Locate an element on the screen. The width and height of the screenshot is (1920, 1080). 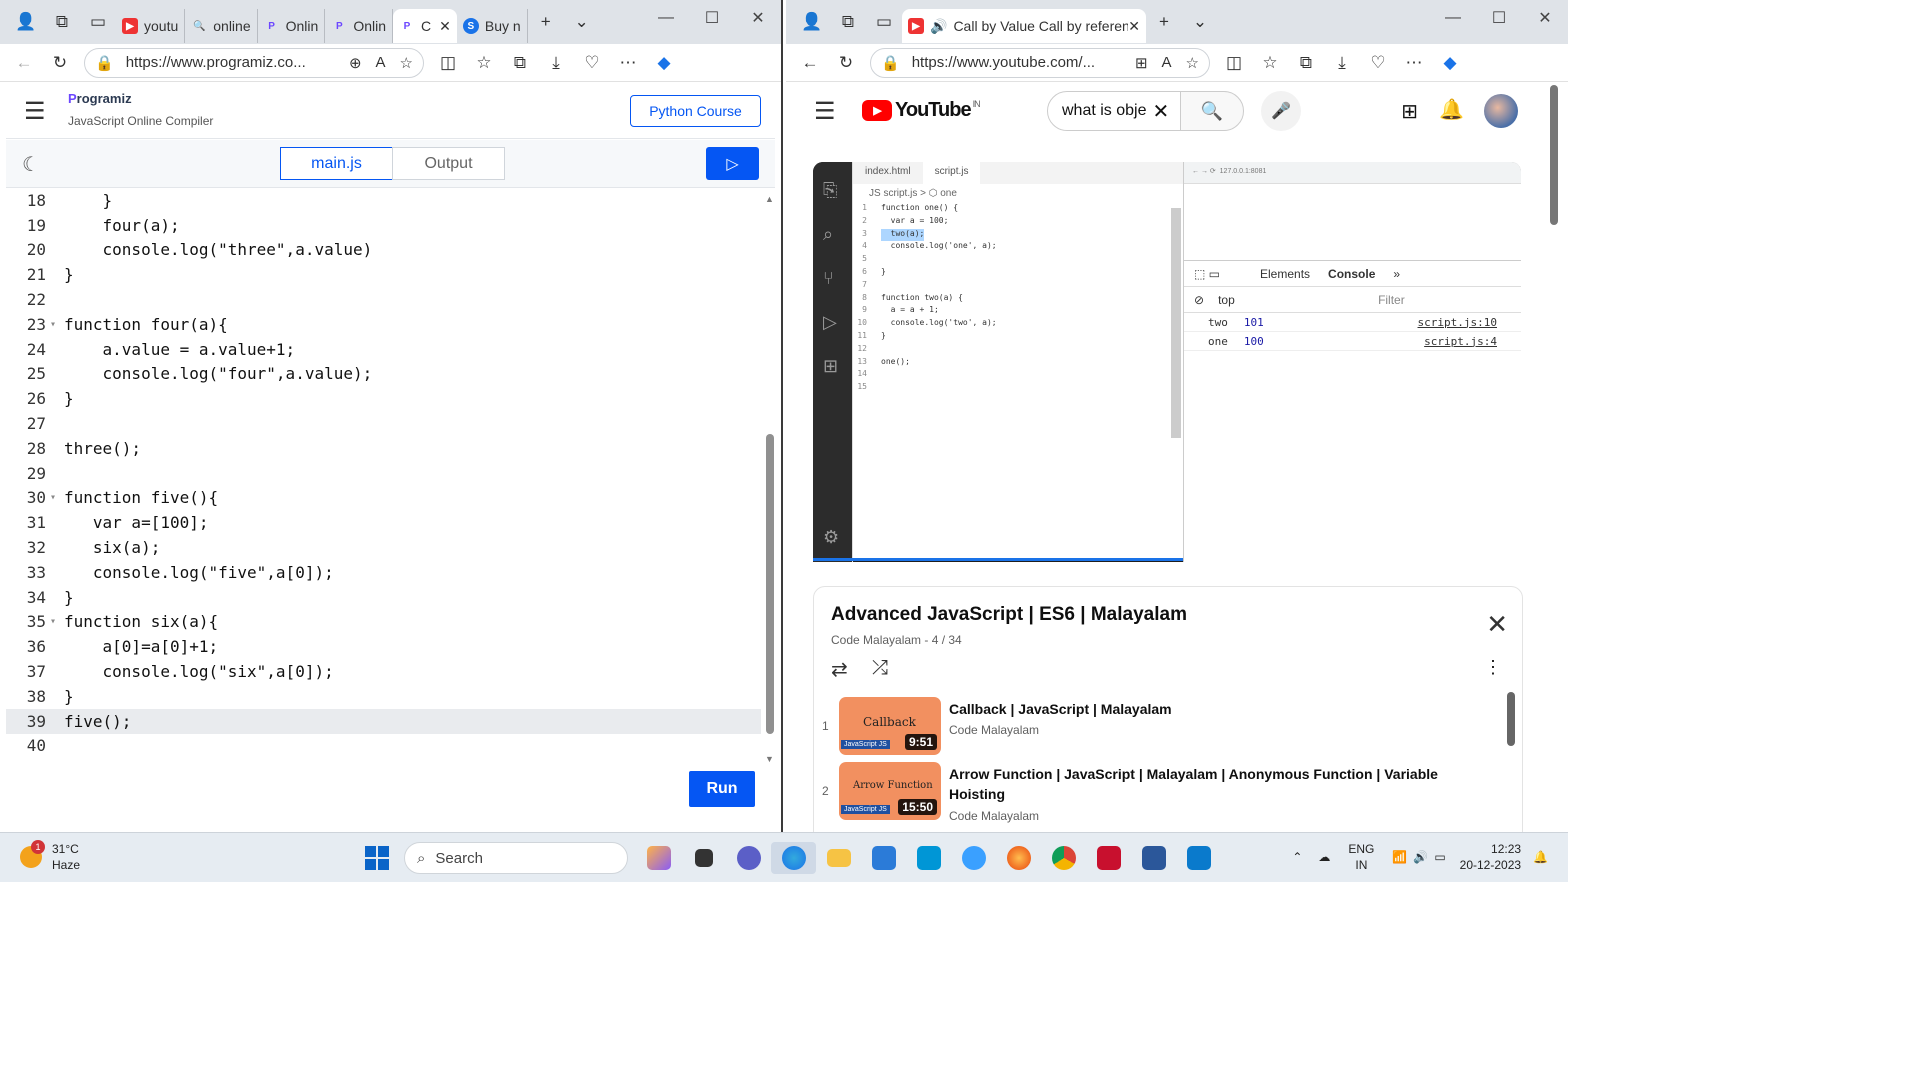
code-line: 34} is located at coordinates (383, 597).